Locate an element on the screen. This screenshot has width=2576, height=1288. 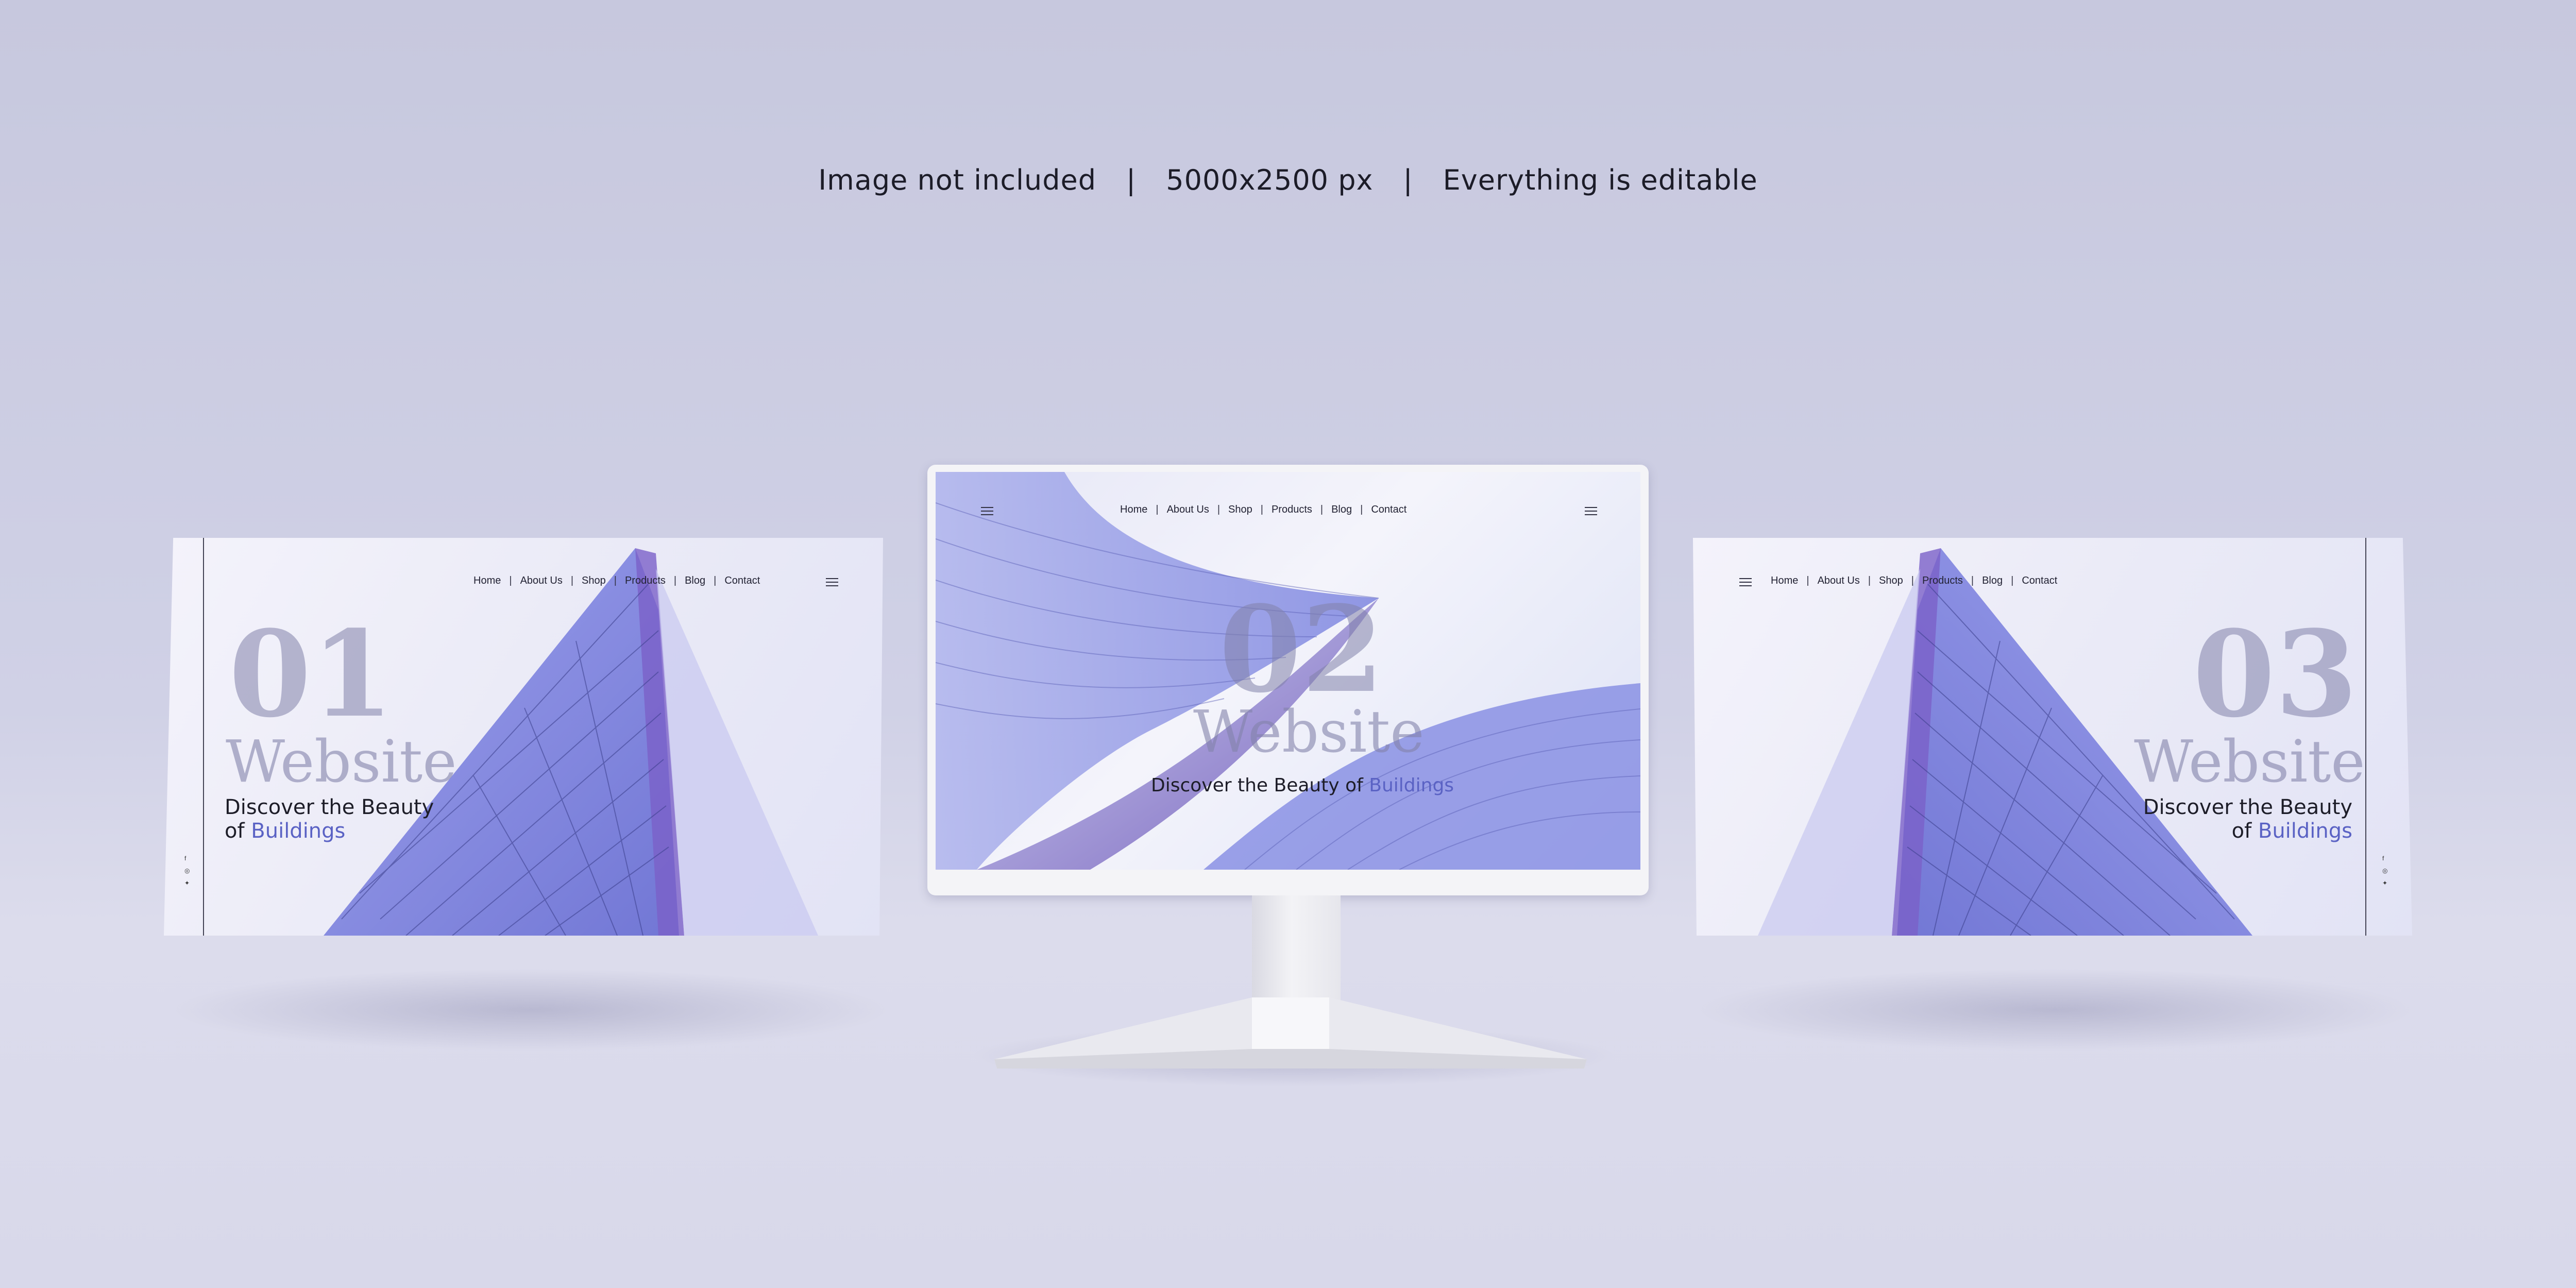
section-number: 03 is located at coordinates (2275, 674).